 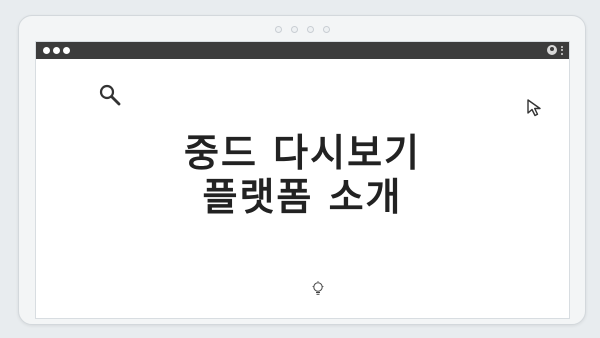 I want to click on lightbulb-icon, so click(x=318, y=288).